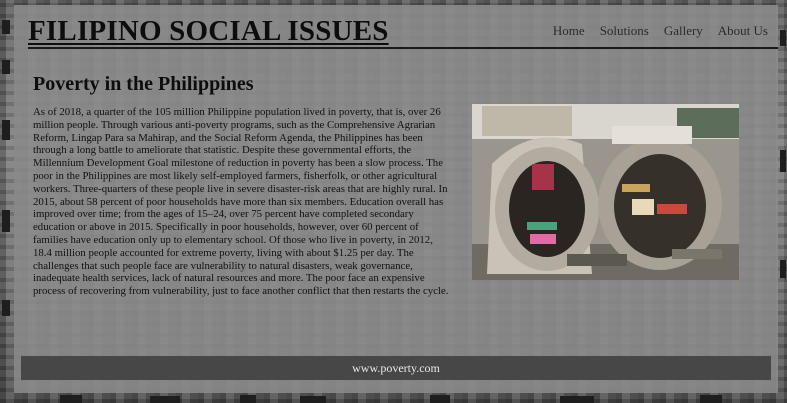  I want to click on nav-about-us-link: About Us, so click(743, 31).